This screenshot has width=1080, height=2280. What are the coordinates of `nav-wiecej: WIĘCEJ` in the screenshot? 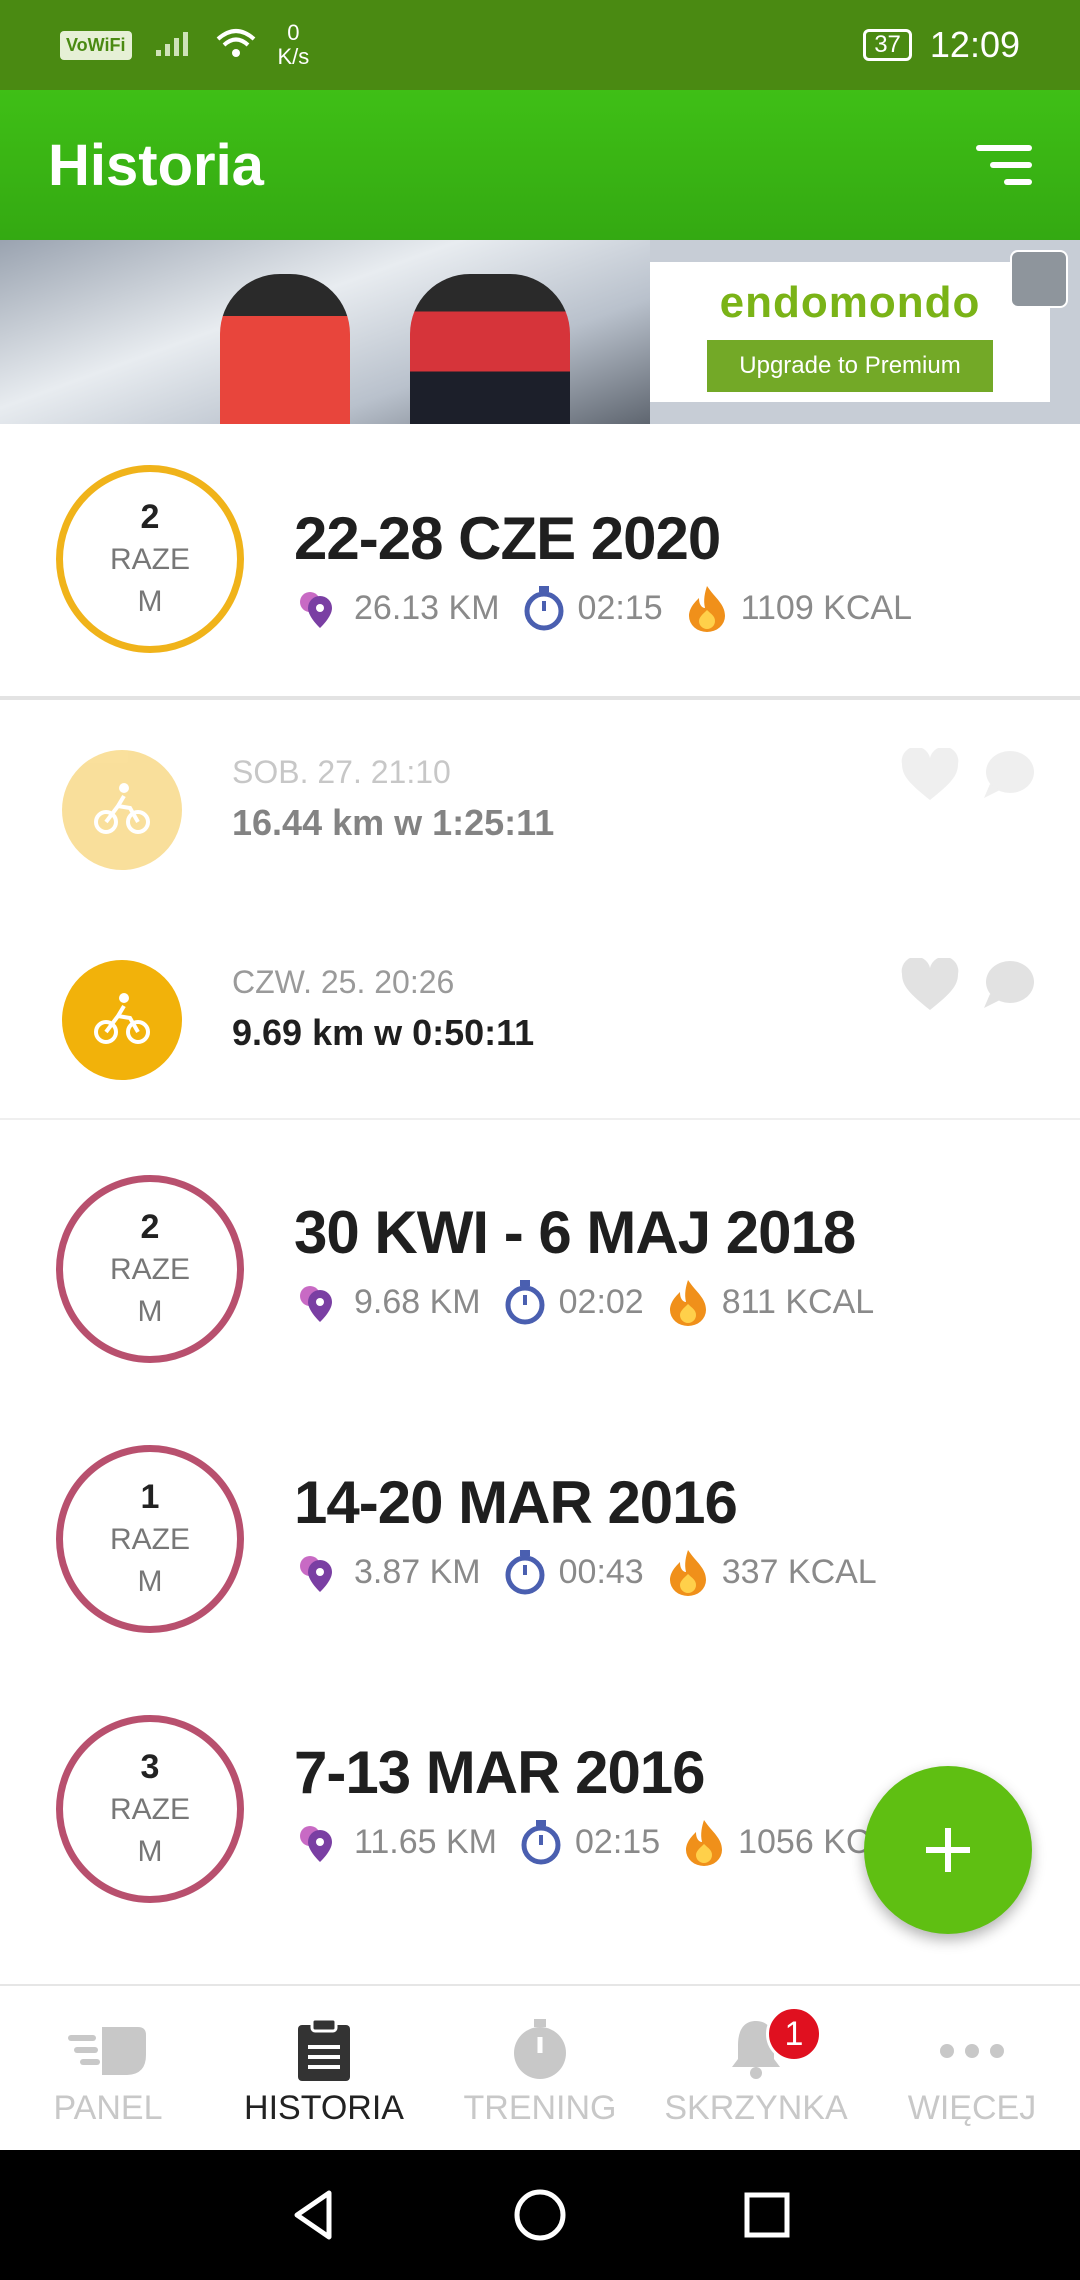 It's located at (972, 2068).